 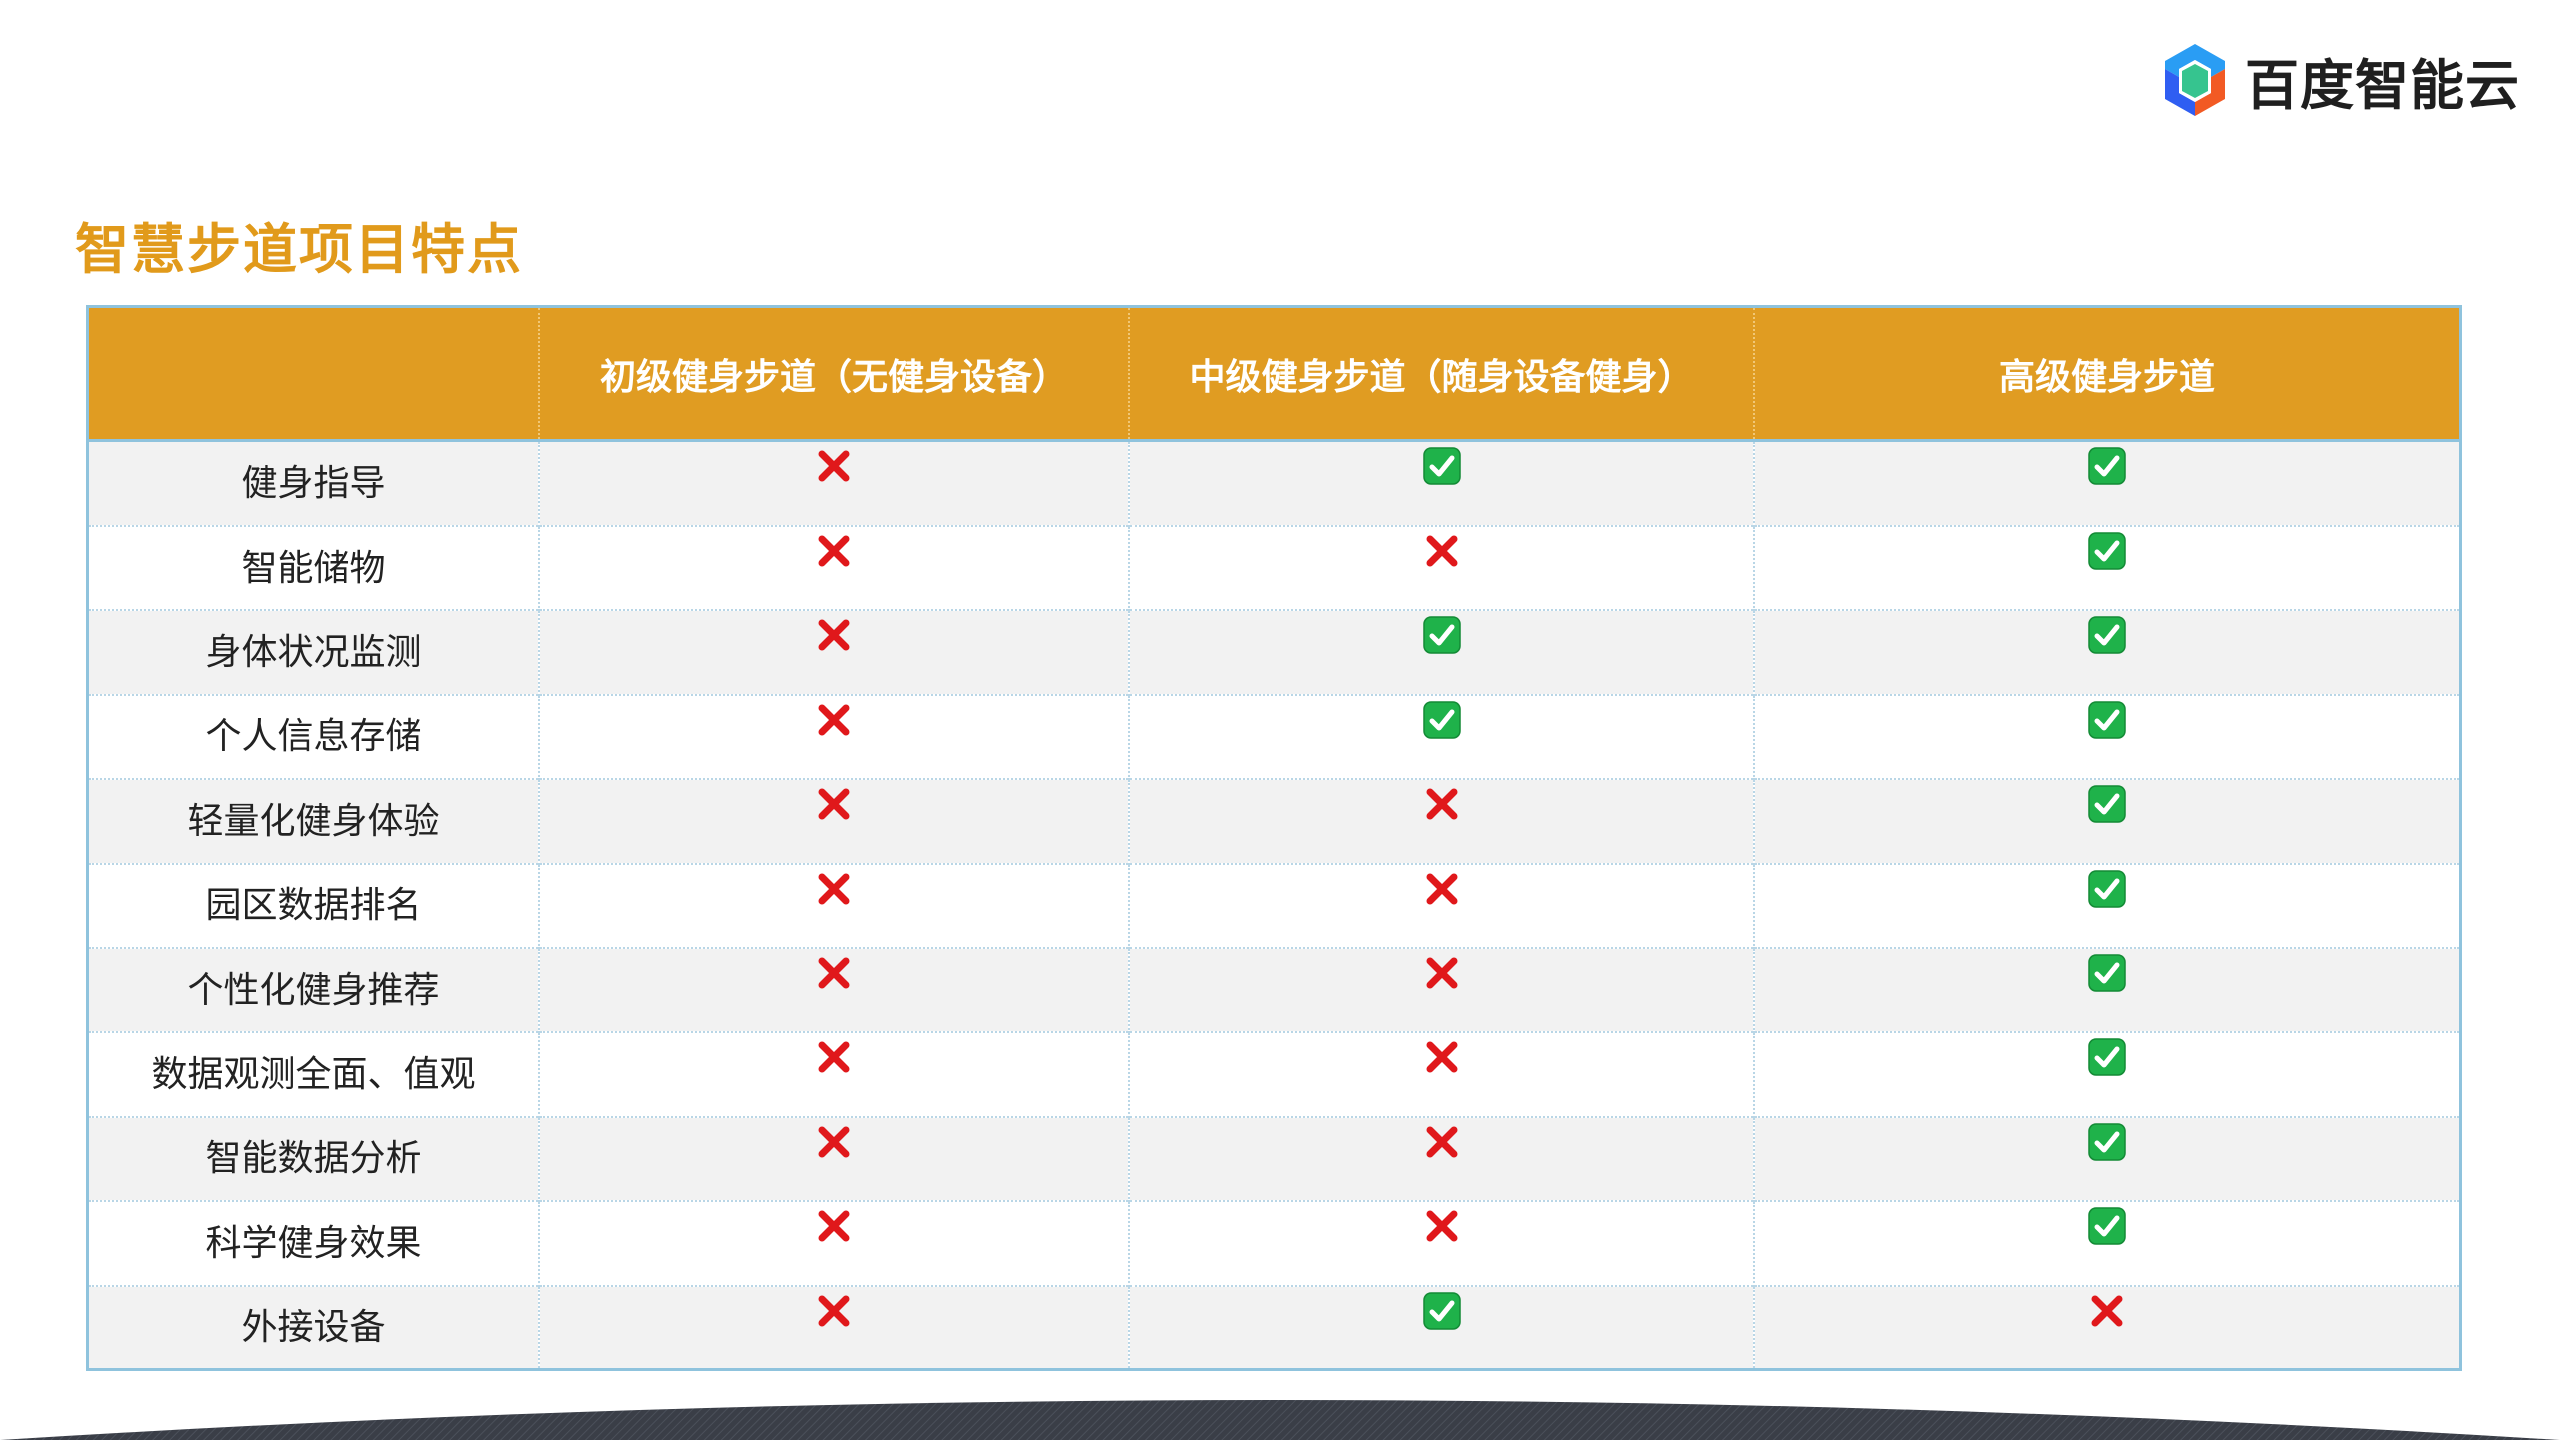 What do you see at coordinates (2195, 80) in the screenshot?
I see `baidu-cloud-hexagon-icon` at bounding box center [2195, 80].